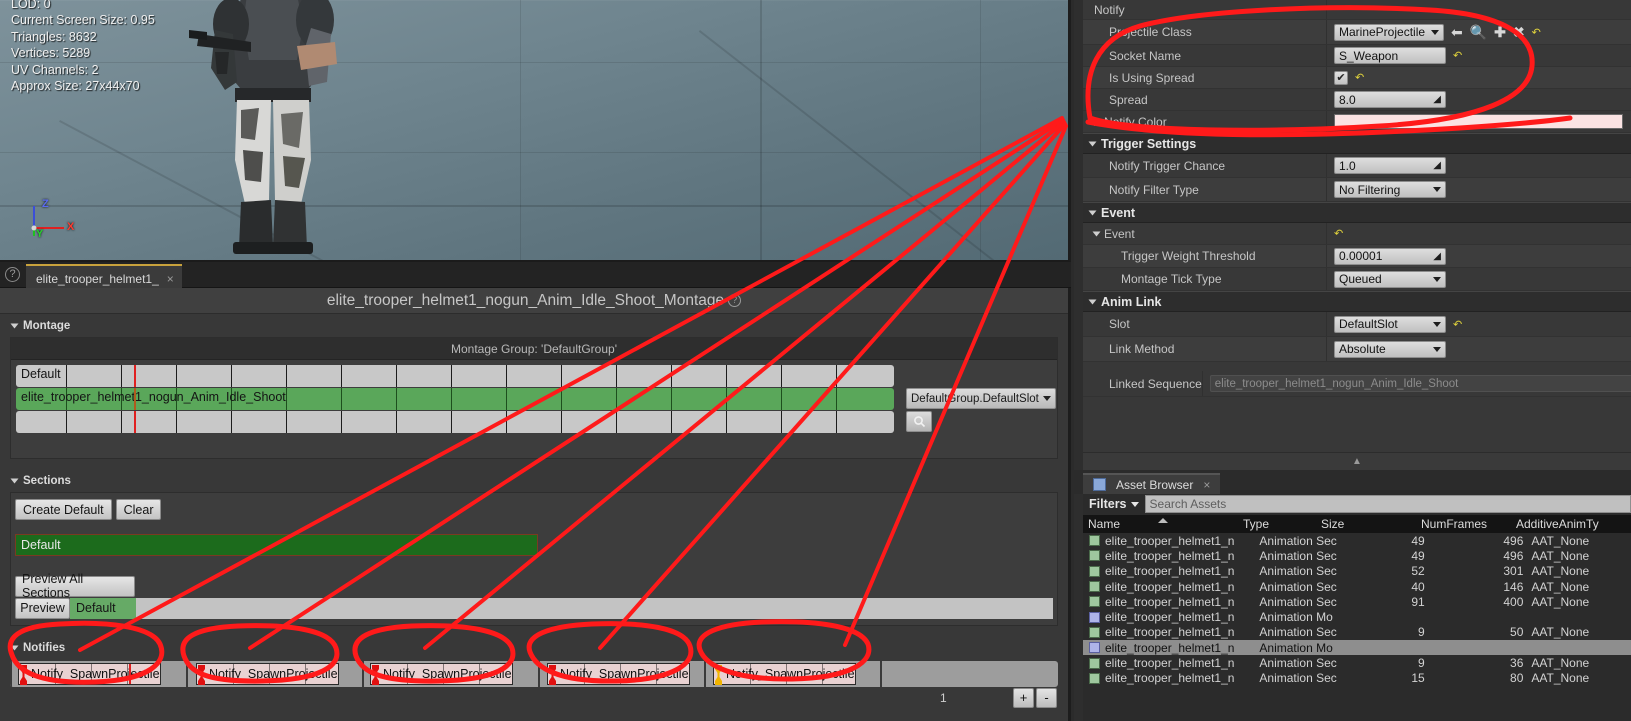 Image resolution: width=1631 pixels, height=721 pixels. Describe the element at coordinates (718, 674) in the screenshot. I see `notify-marker-selected-icon` at that location.